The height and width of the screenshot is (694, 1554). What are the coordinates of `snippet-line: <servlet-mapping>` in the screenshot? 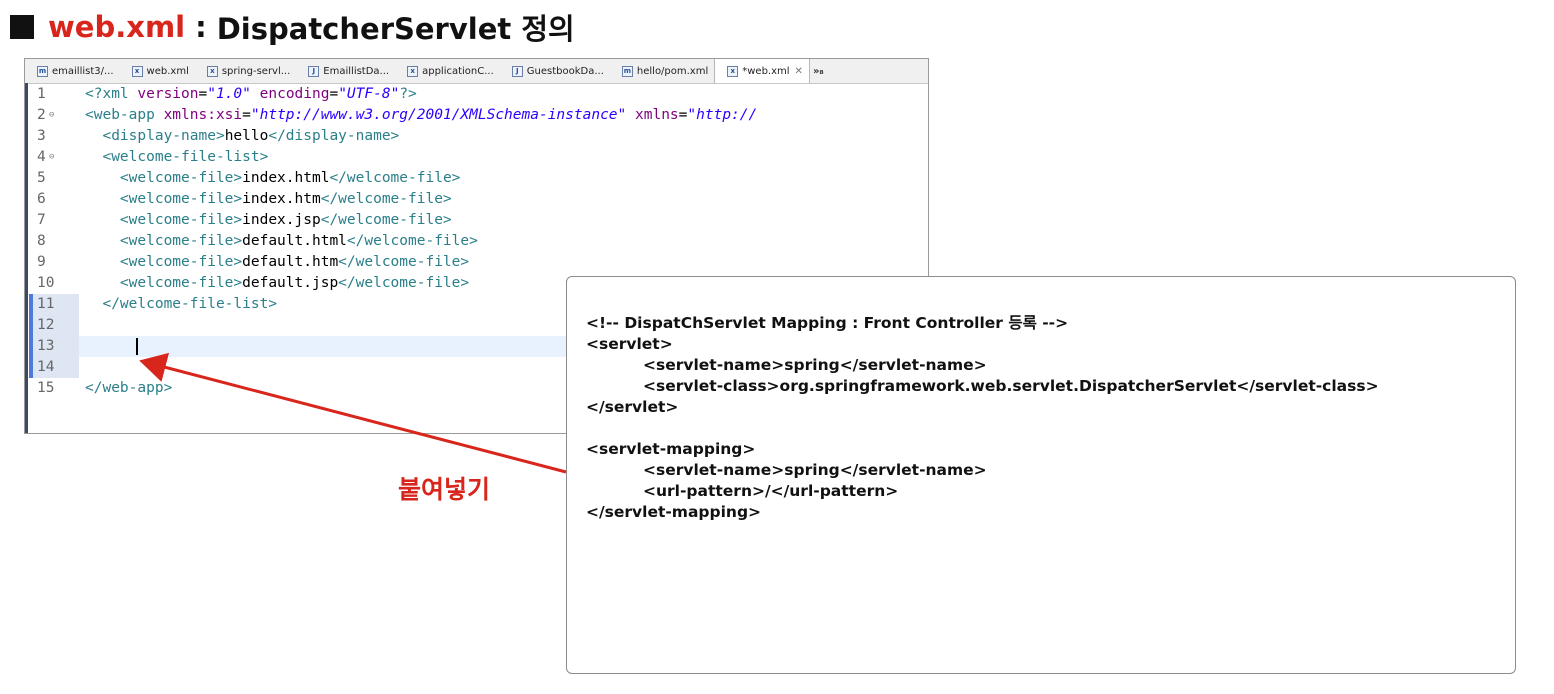 It's located at (671, 449).